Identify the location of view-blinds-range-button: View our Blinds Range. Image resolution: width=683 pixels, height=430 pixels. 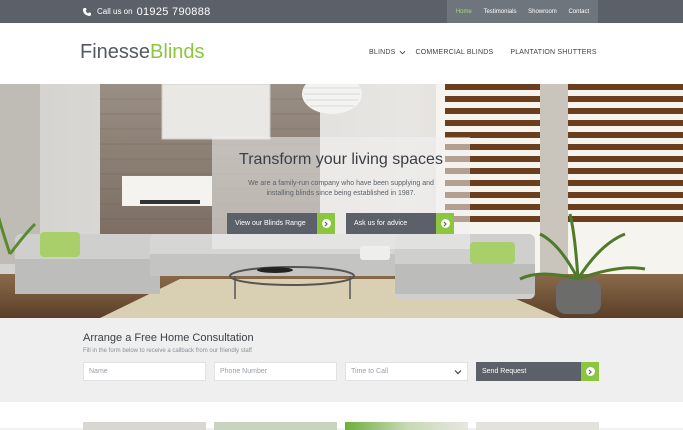
(281, 223).